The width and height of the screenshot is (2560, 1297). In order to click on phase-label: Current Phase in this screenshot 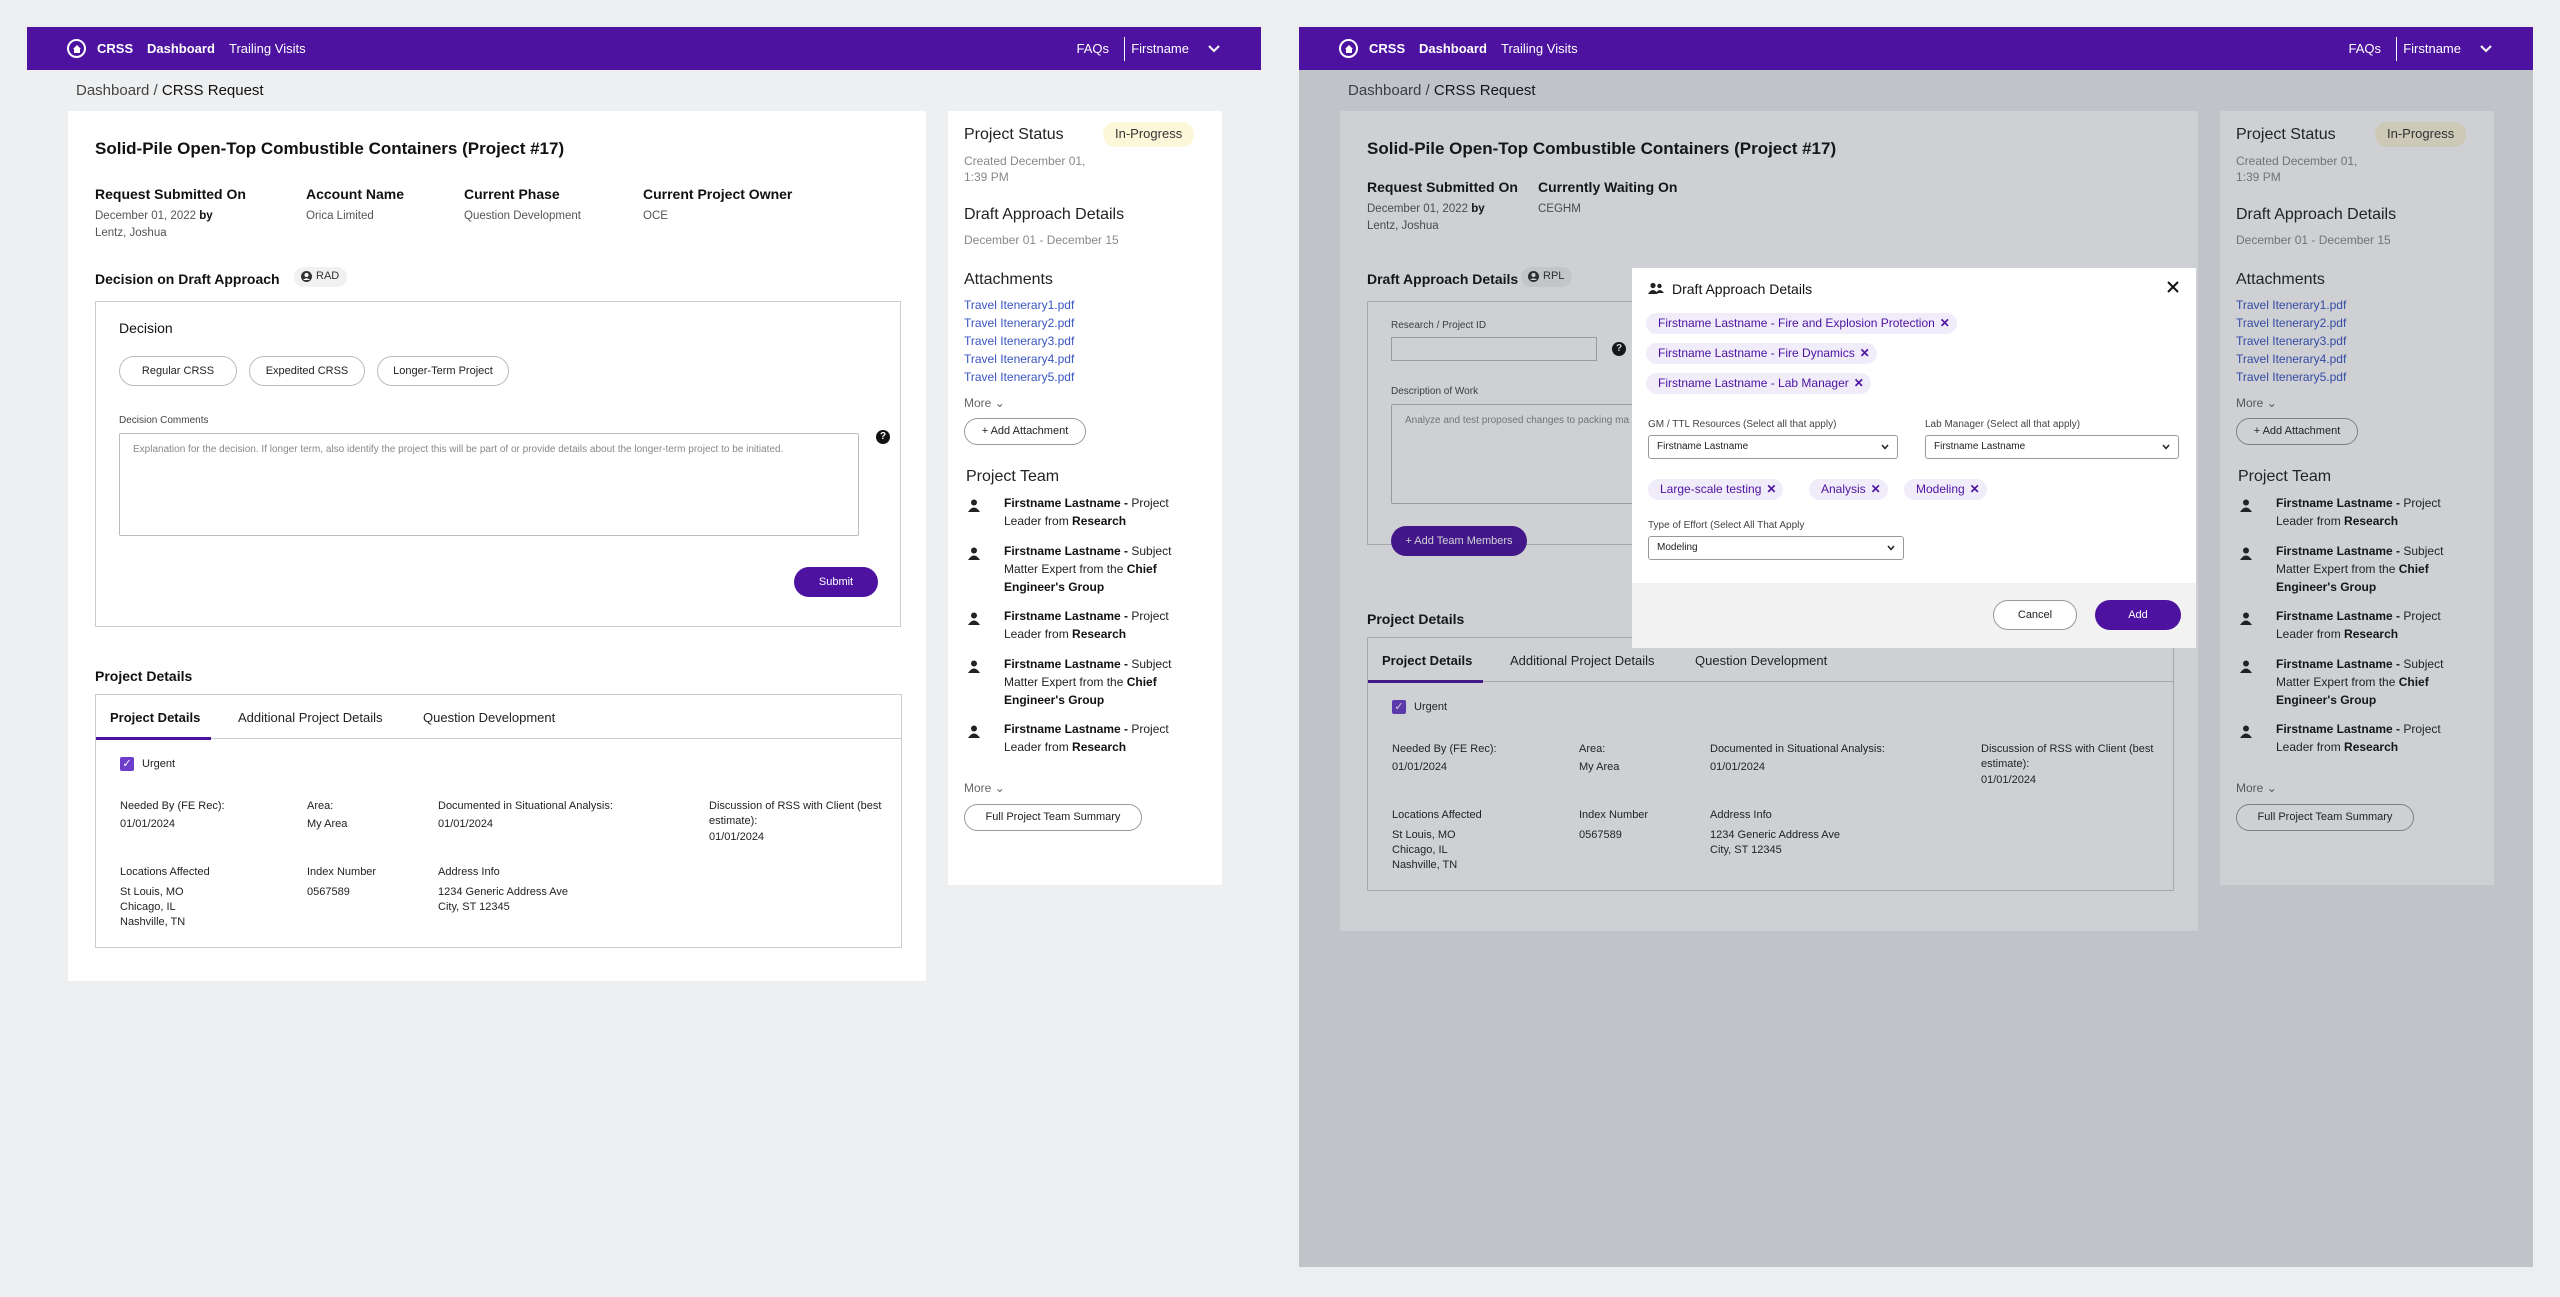, I will do `click(512, 194)`.